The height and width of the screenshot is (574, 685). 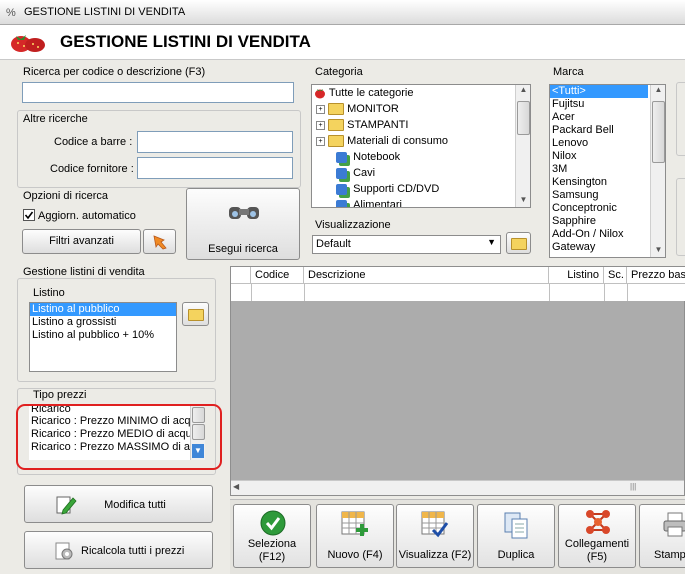 I want to click on network-links-icon, so click(x=598, y=522).